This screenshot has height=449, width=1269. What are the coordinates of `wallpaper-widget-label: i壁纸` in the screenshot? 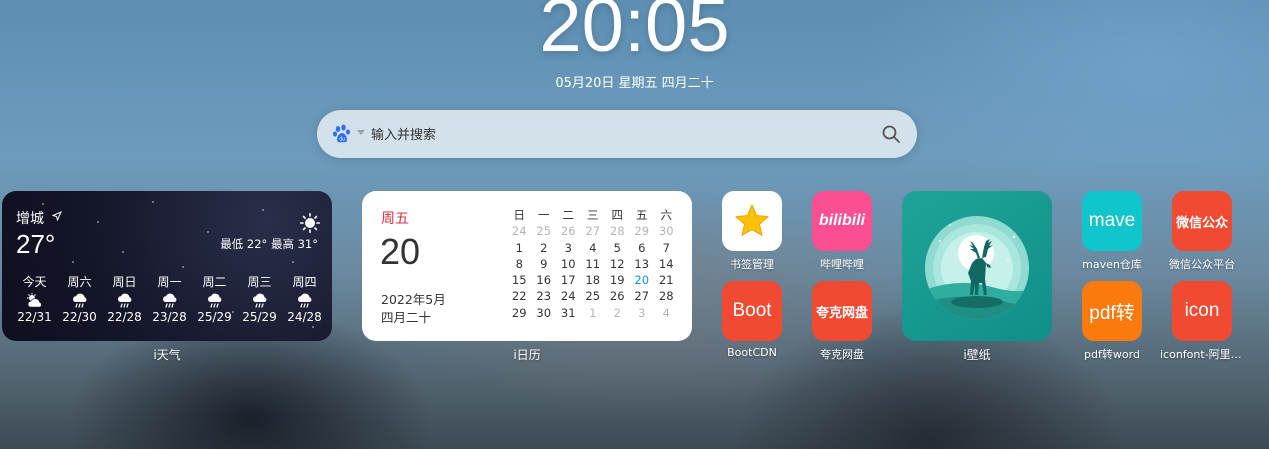 It's located at (977, 354).